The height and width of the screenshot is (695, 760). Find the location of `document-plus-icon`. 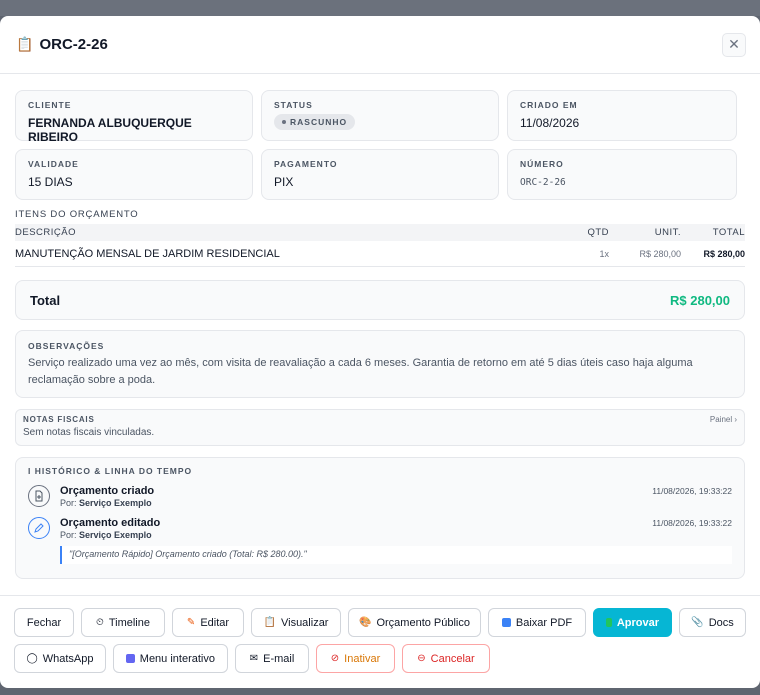

document-plus-icon is located at coordinates (39, 496).